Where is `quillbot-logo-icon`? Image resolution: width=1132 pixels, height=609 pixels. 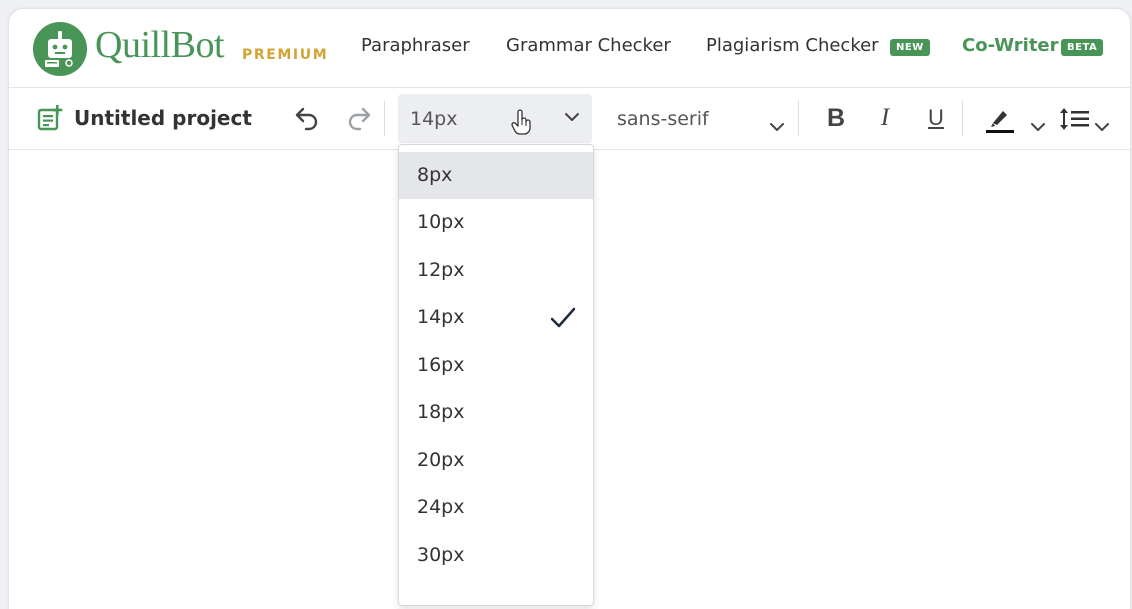 quillbot-logo-icon is located at coordinates (60, 49).